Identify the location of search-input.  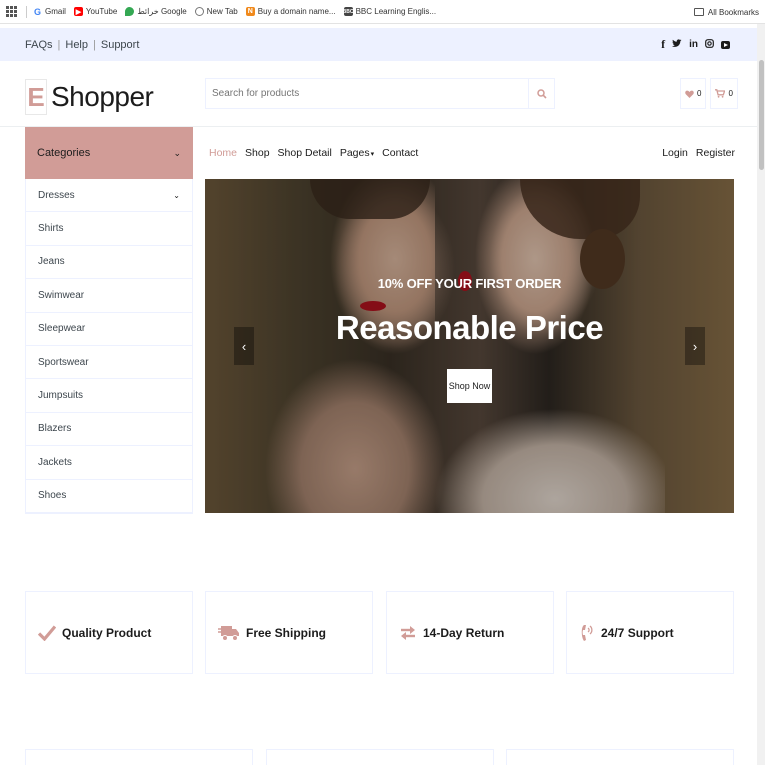
(367, 93).